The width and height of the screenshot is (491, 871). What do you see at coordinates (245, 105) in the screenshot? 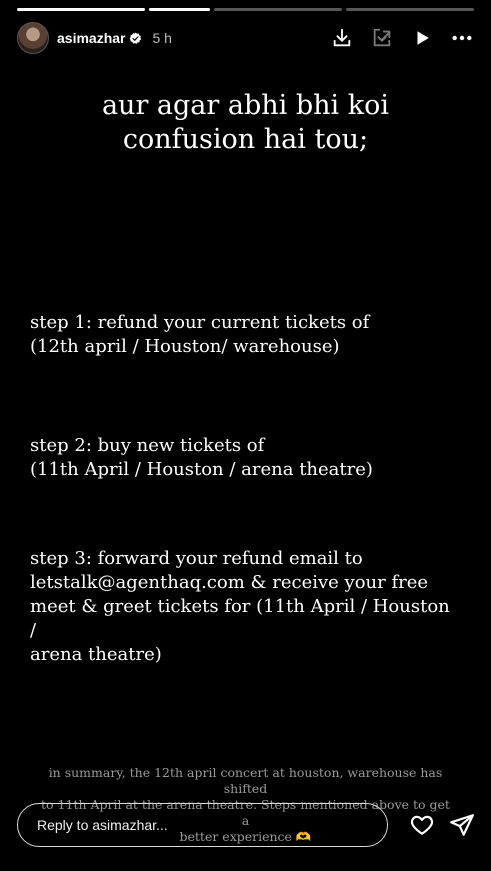
I see `title-line: aur agar abhi bhi koi` at bounding box center [245, 105].